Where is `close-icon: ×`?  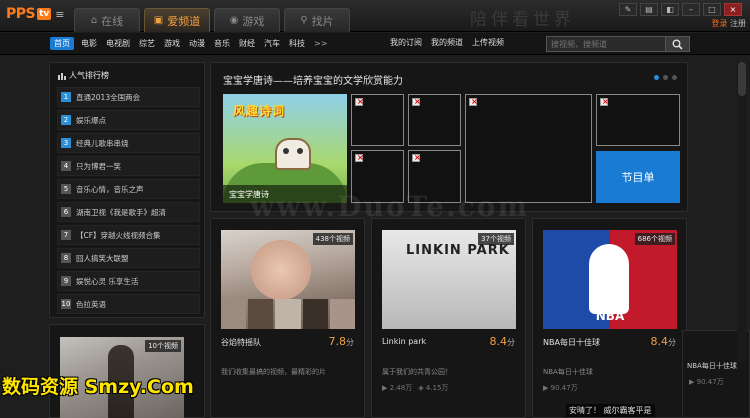 close-icon: × is located at coordinates (733, 9).